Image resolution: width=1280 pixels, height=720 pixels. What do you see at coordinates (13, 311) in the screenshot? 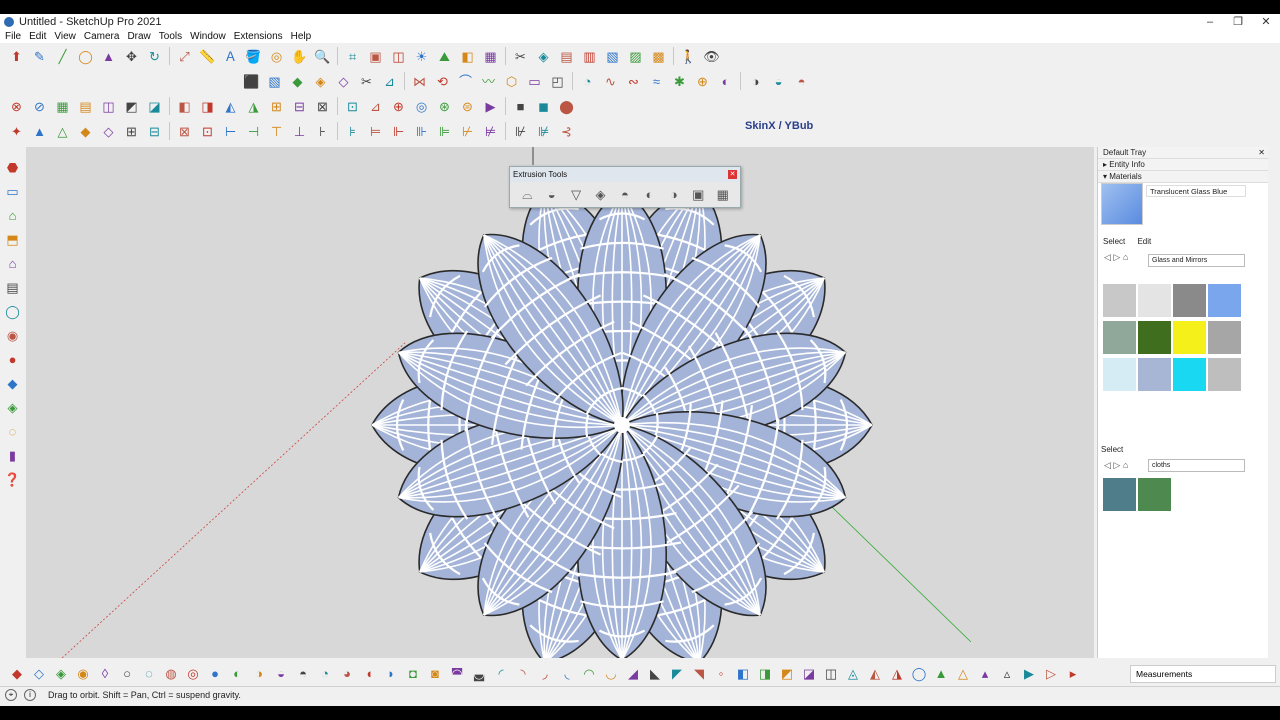
I see `left-tool-7-icon: ◯` at bounding box center [13, 311].